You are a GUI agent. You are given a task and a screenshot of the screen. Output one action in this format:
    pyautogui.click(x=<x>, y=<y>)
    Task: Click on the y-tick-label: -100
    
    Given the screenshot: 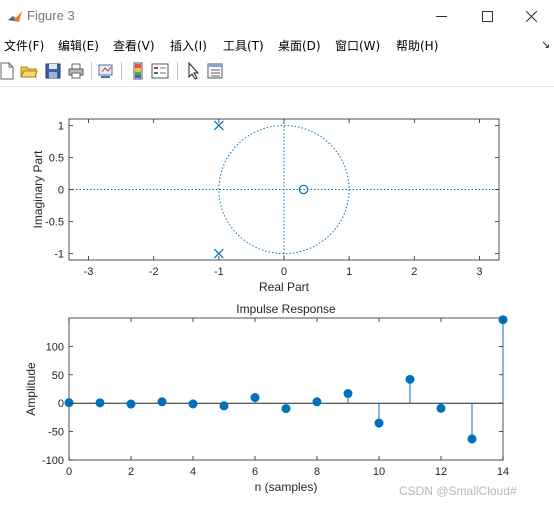 What is the action you would take?
    pyautogui.click(x=53, y=461)
    